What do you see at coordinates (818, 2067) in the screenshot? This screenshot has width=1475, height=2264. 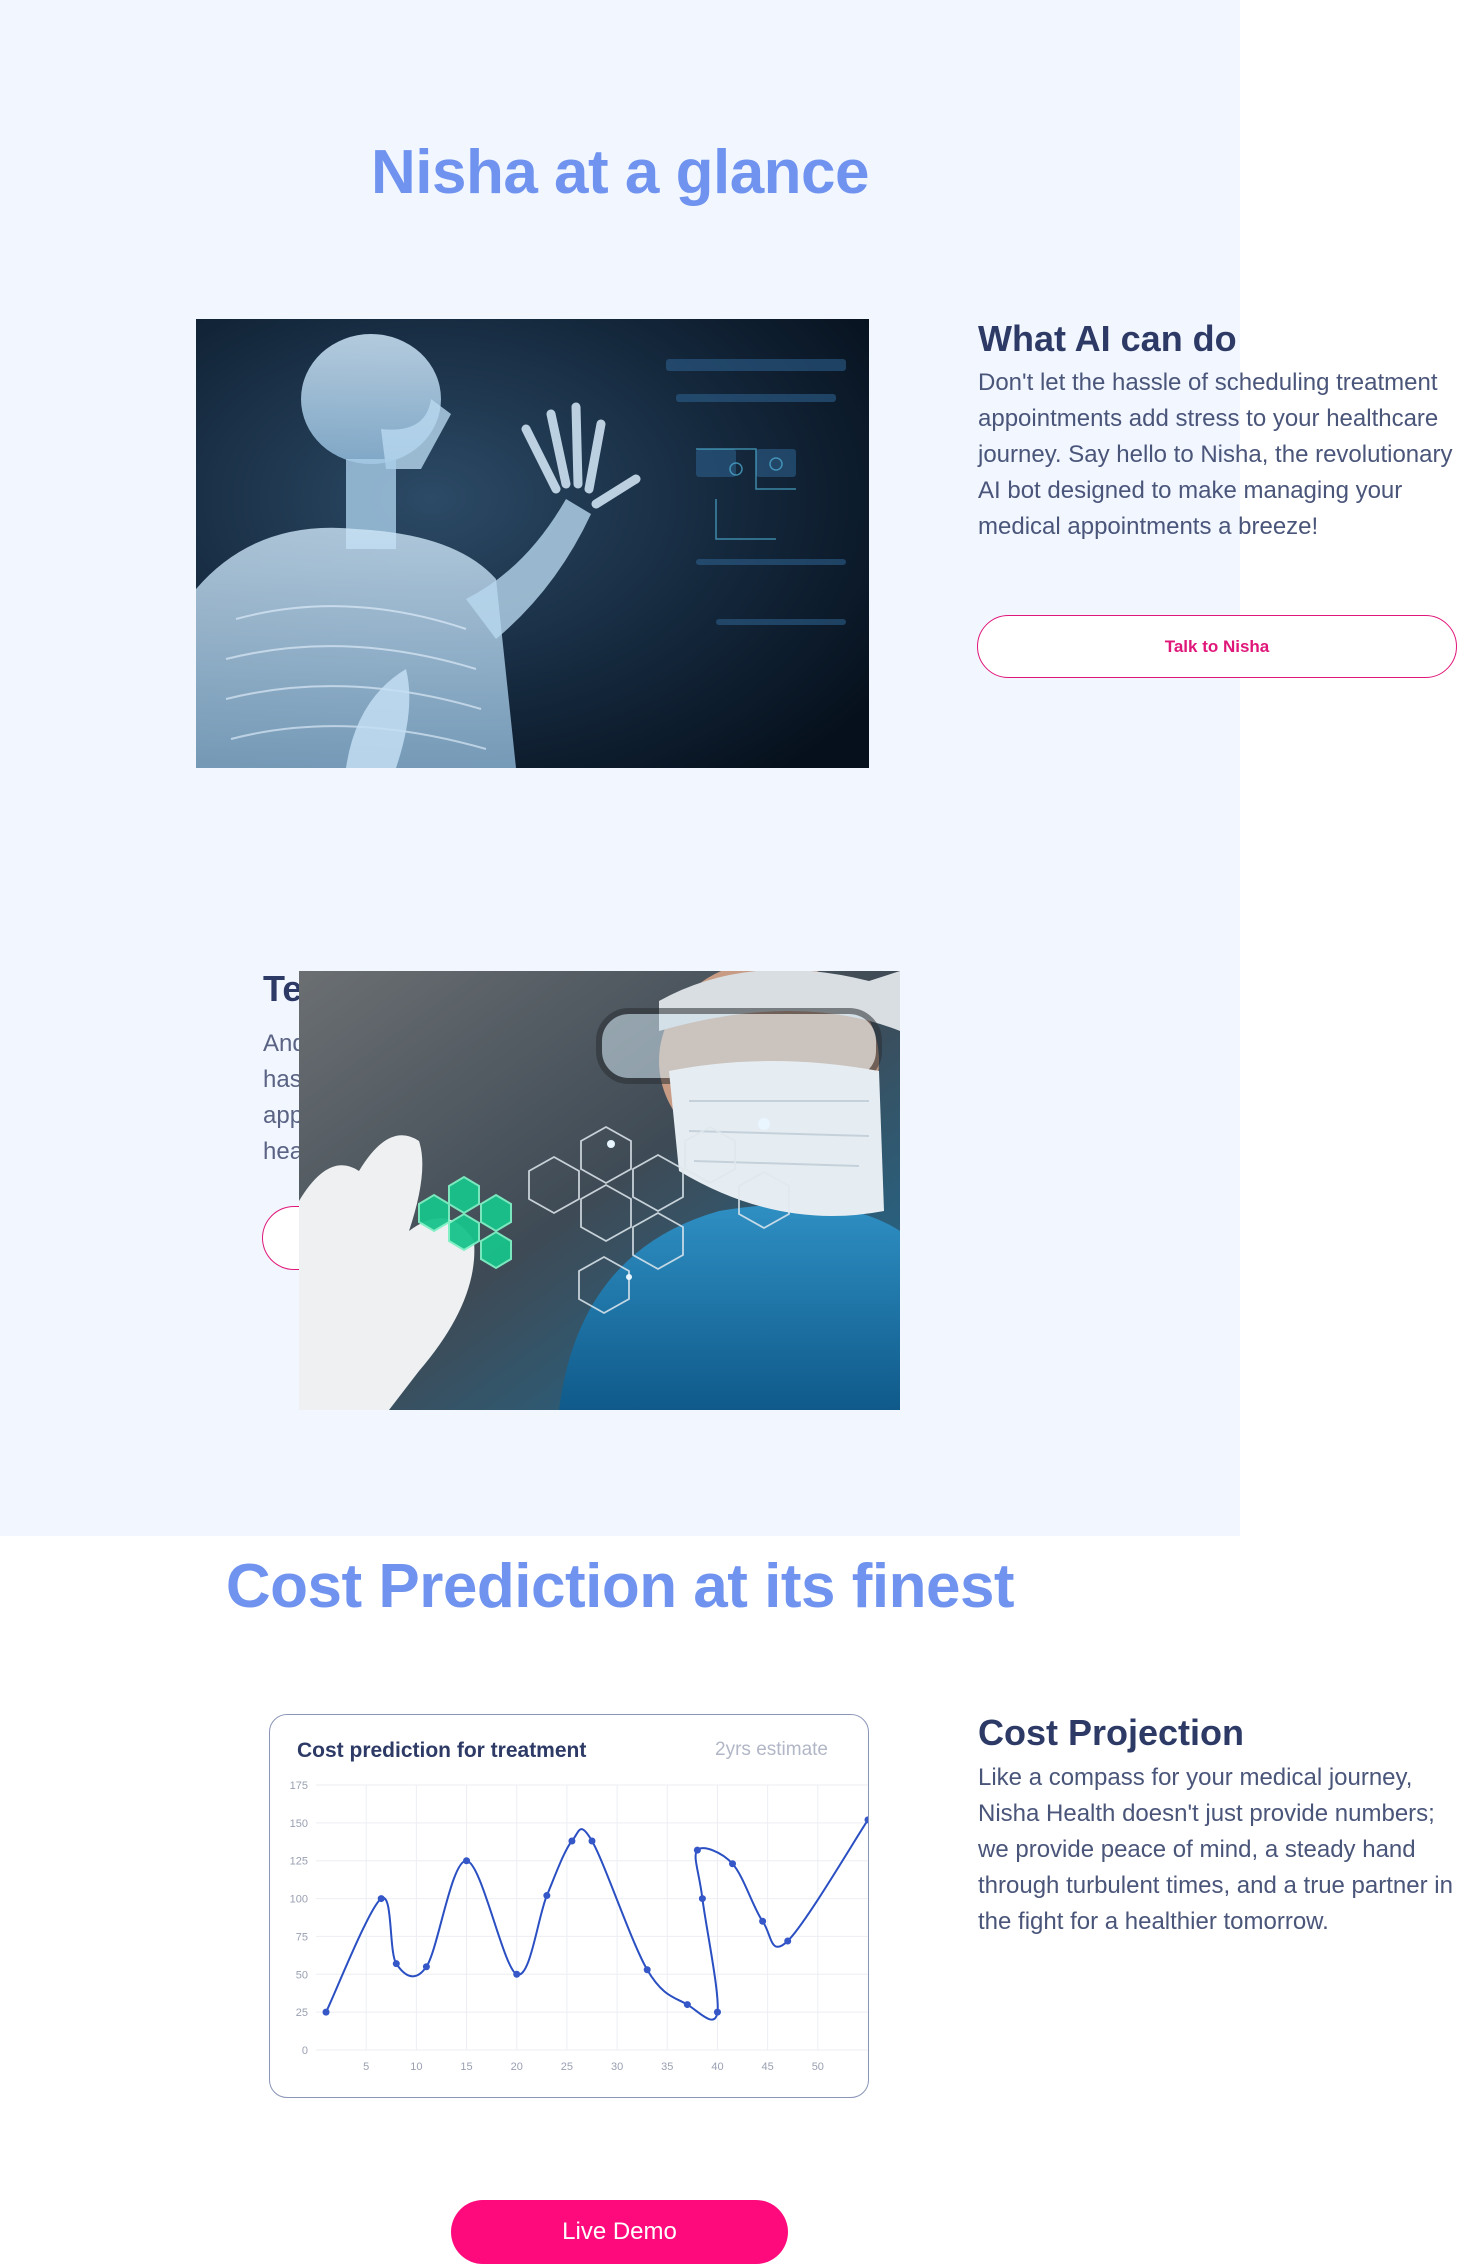 I see `x-tick-label: 50` at bounding box center [818, 2067].